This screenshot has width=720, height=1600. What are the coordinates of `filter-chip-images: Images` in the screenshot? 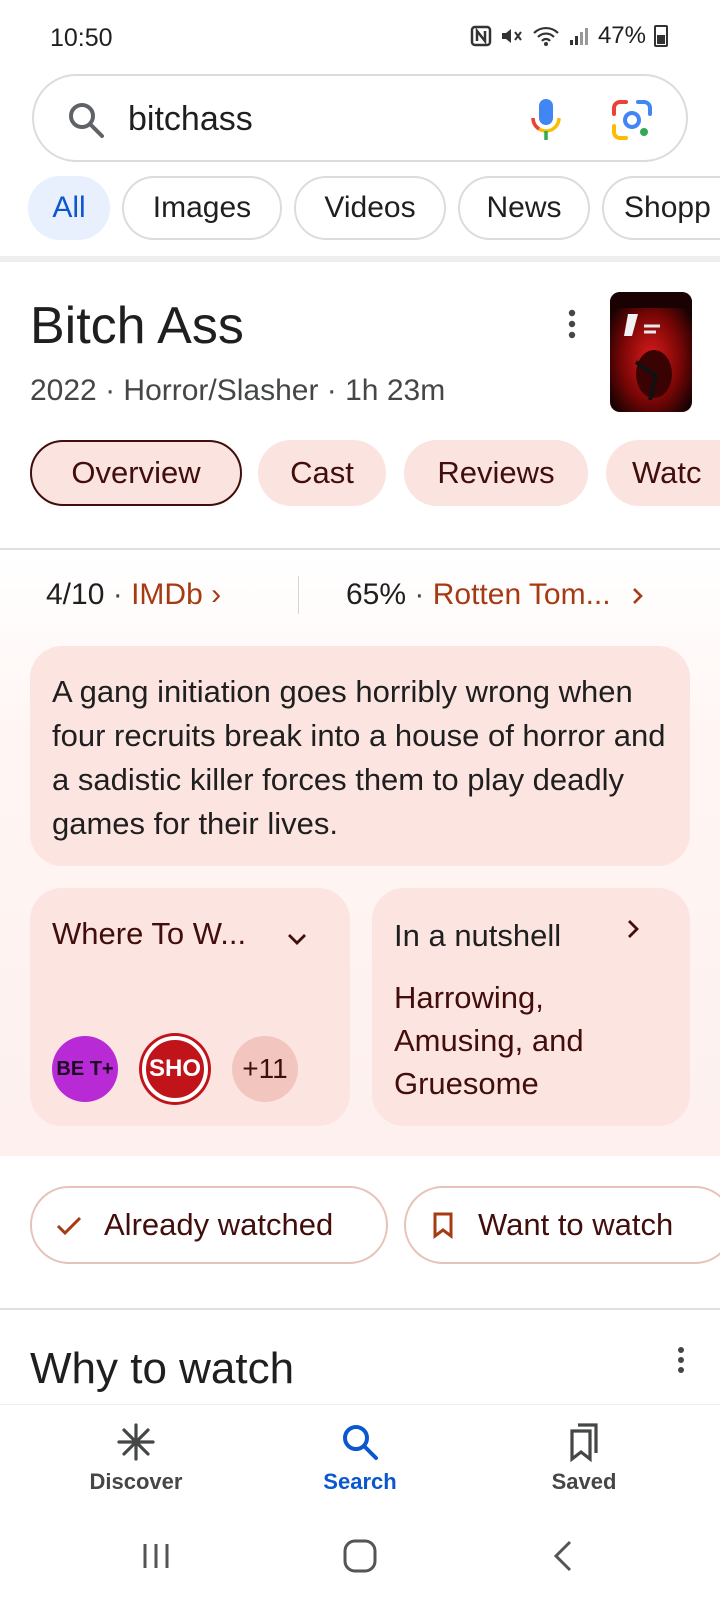 It's located at (202, 208).